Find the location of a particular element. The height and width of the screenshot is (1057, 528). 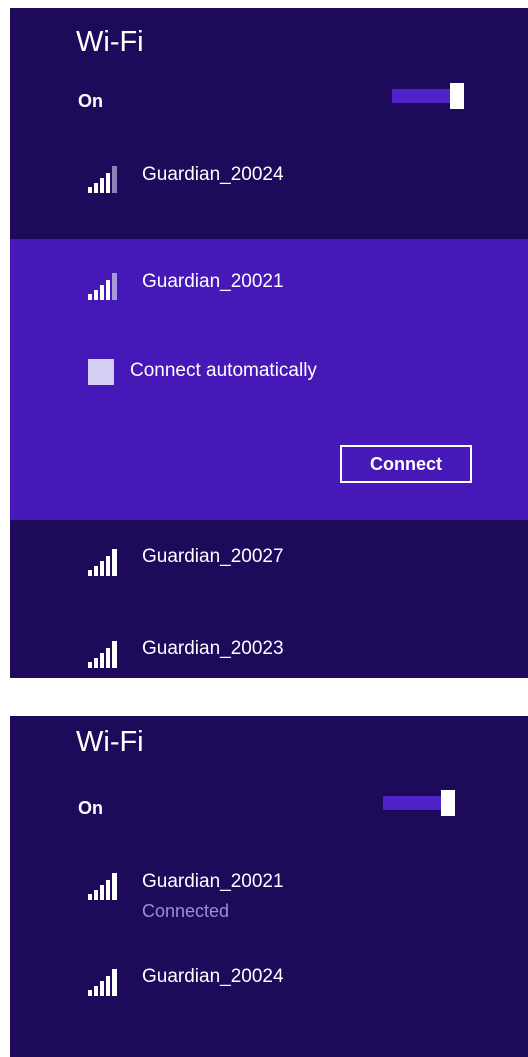

network-item-guardian-20027: Guardian_20027 is located at coordinates (269, 561).